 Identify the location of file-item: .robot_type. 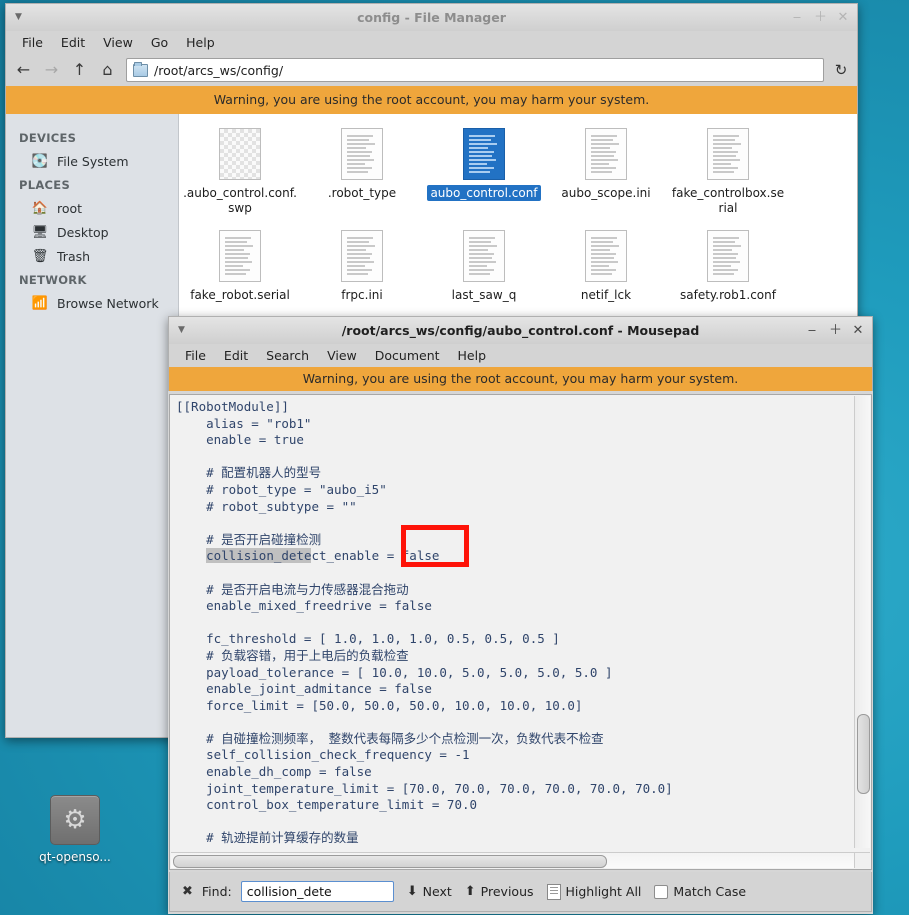
(362, 171).